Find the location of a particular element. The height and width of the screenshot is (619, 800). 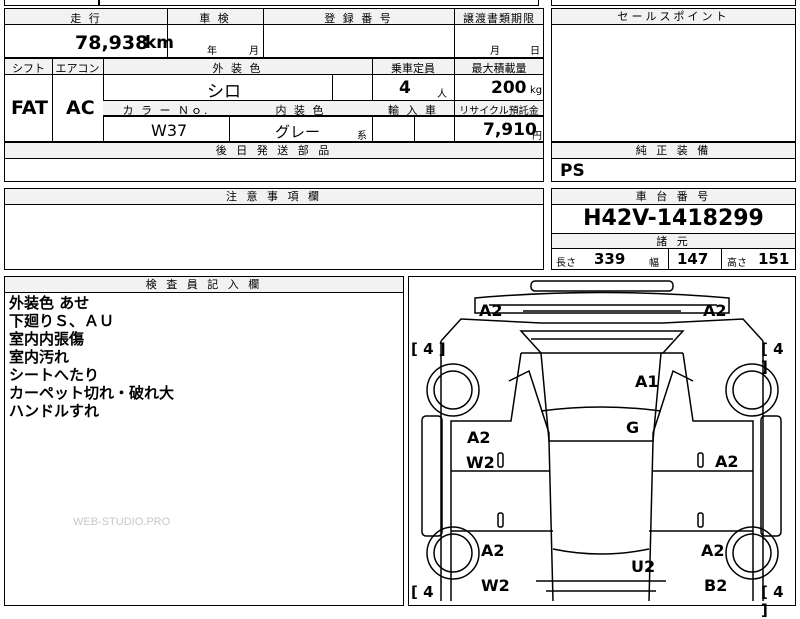

sales-point-box: セールスポイント is located at coordinates (673, 75).